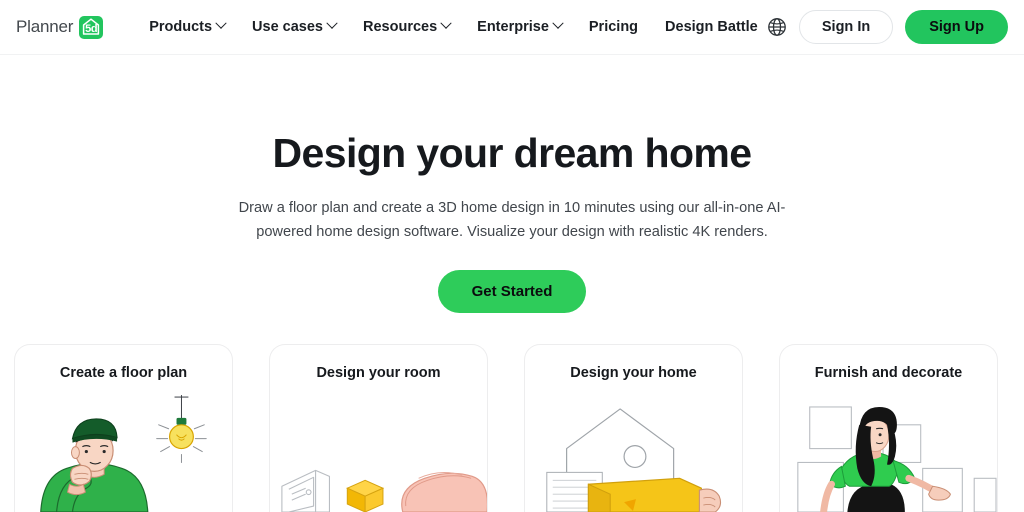  I want to click on woman-picture-frames-icon, so click(888, 453).